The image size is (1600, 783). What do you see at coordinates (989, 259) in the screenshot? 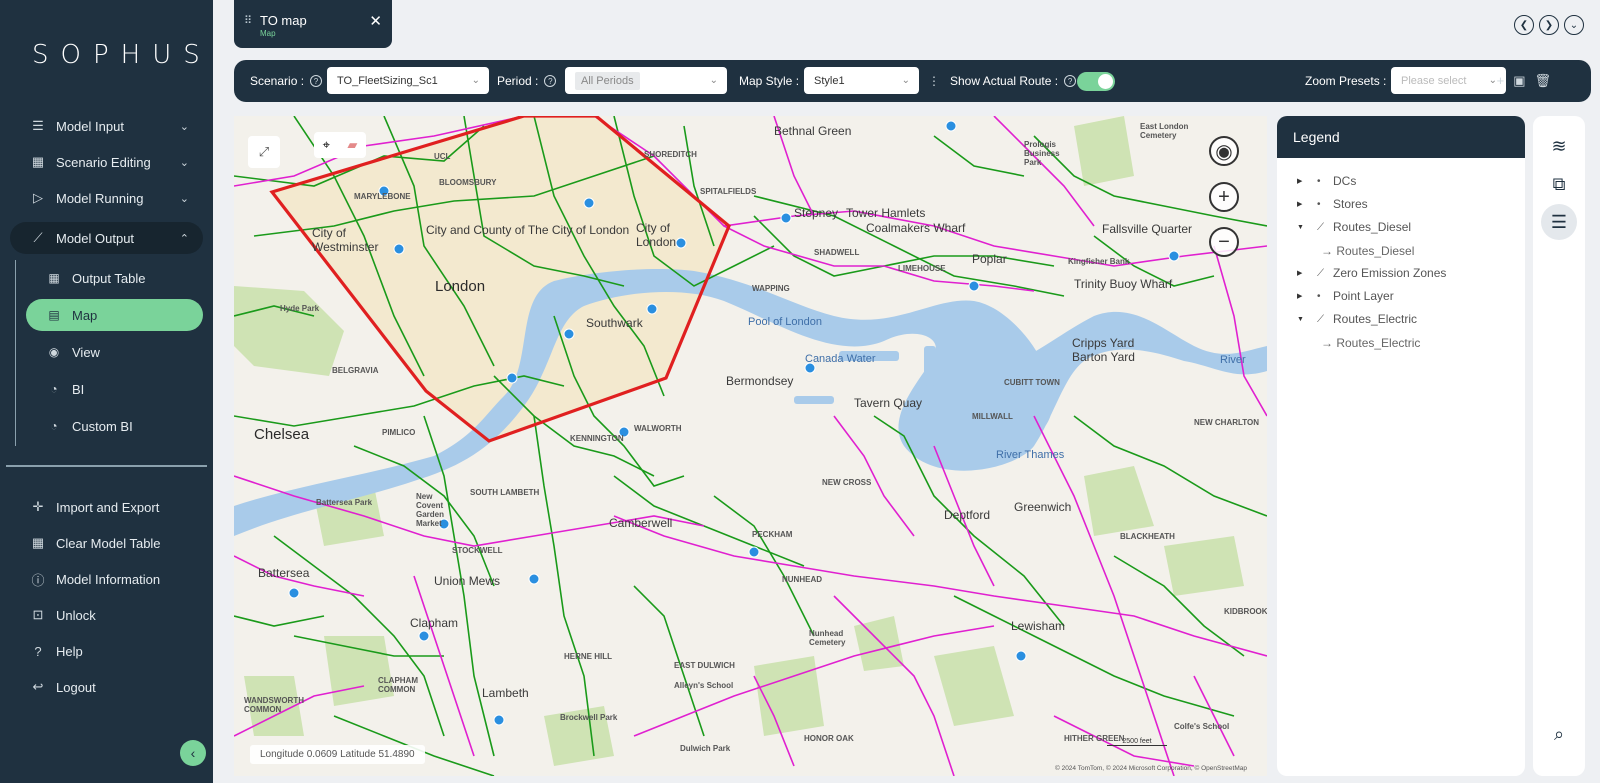
I see `map-label: Poplar` at bounding box center [989, 259].